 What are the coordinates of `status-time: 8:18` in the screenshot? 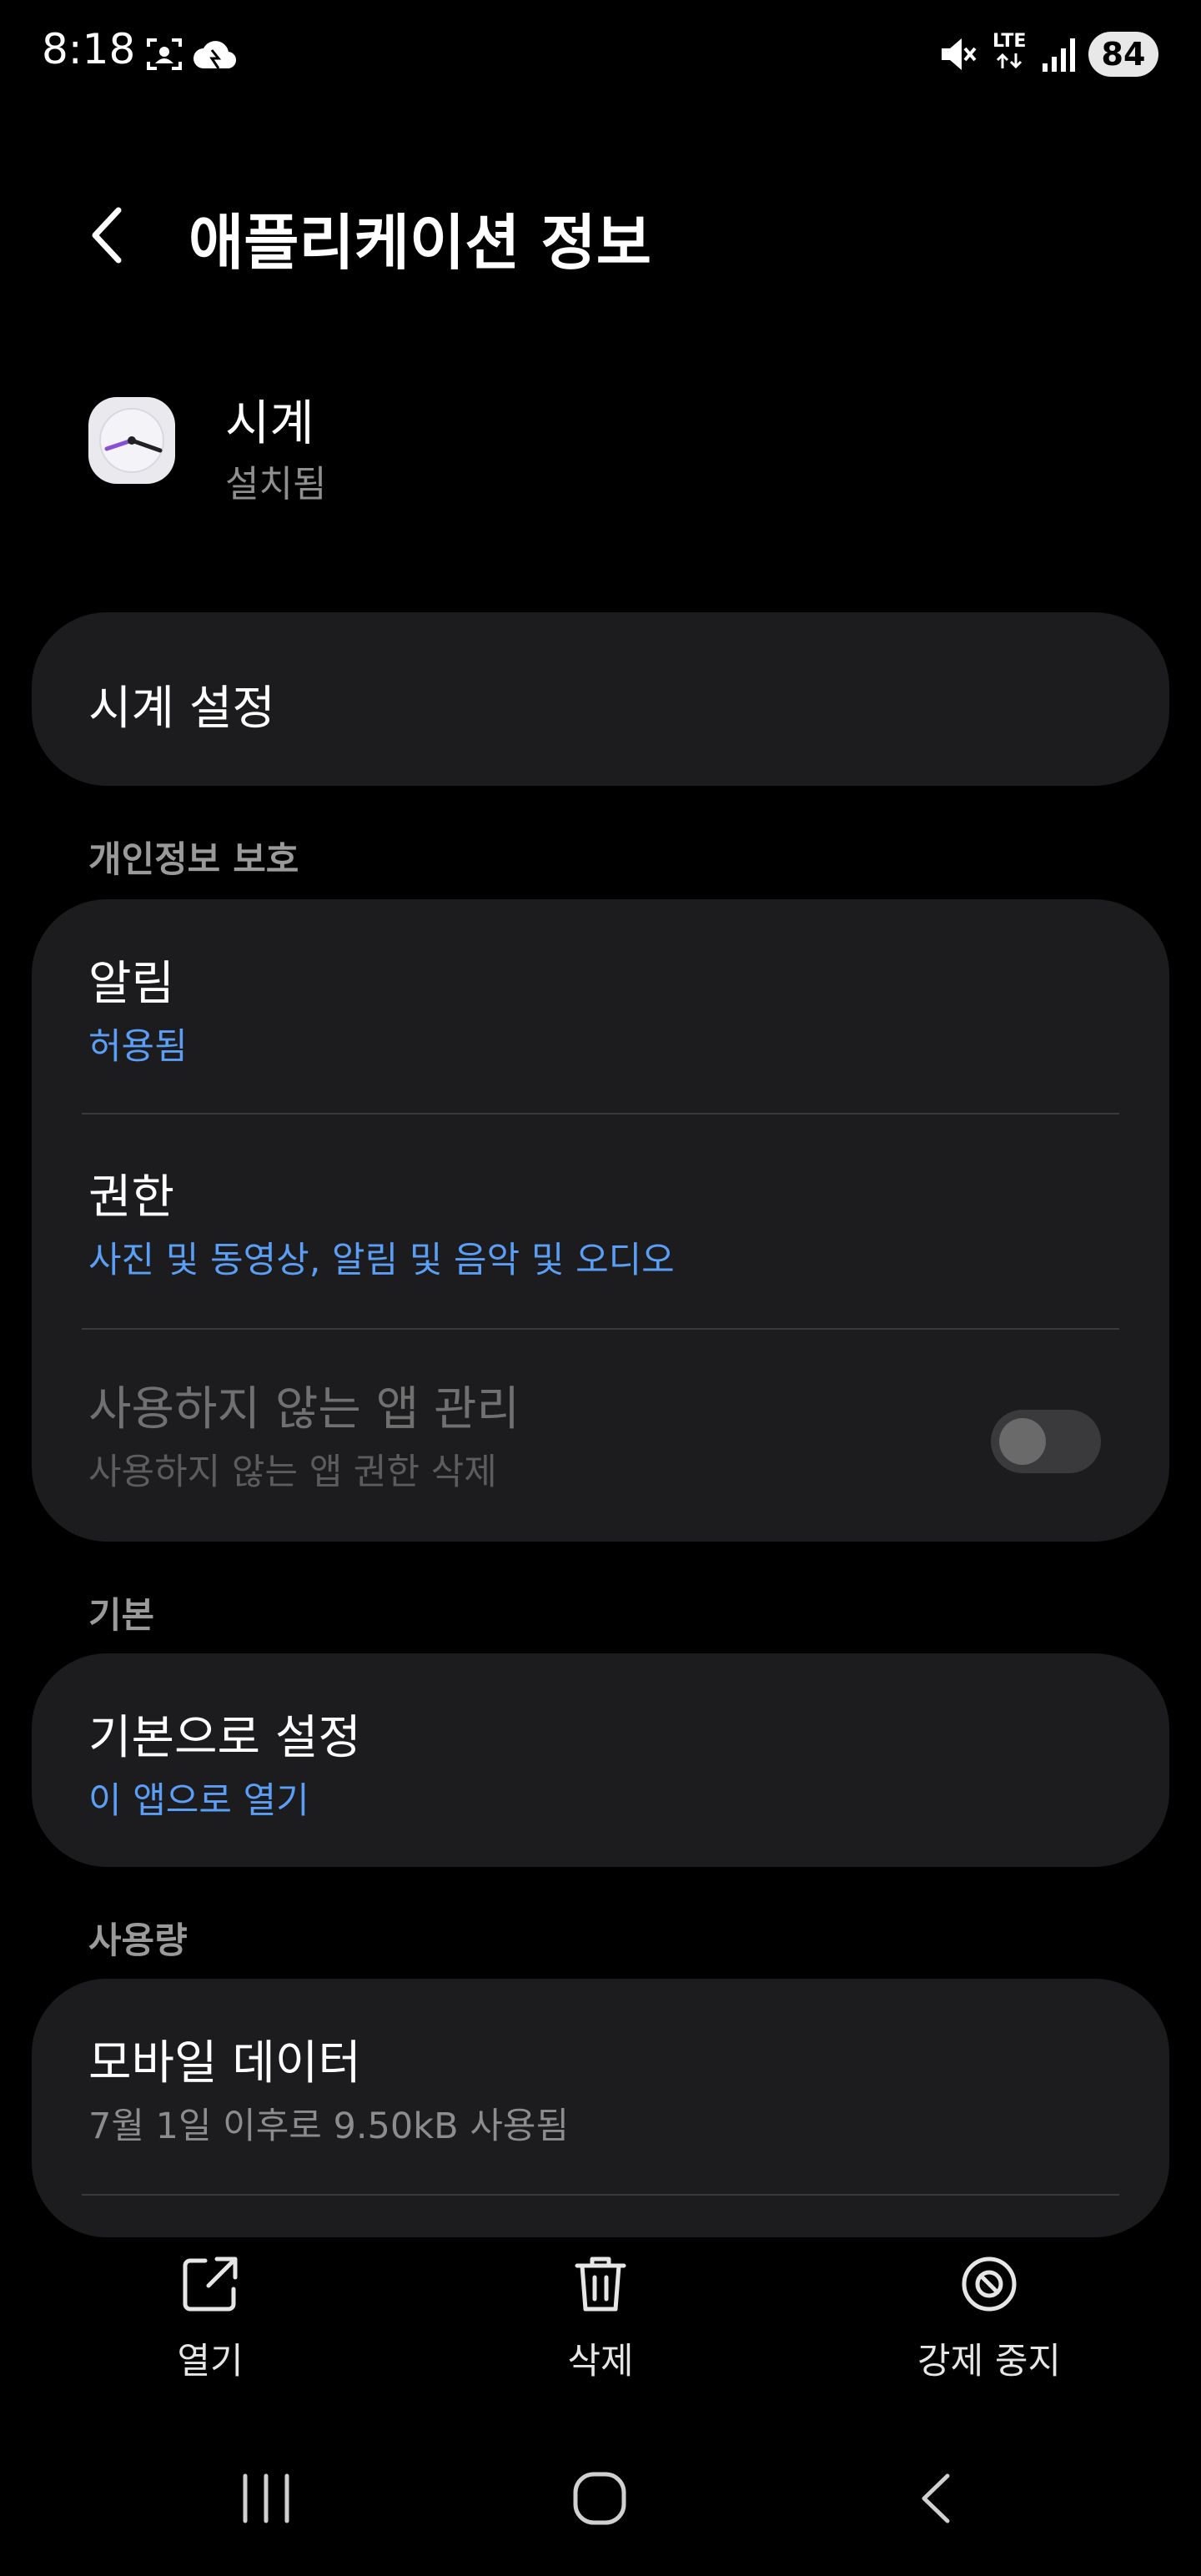 It's located at (89, 49).